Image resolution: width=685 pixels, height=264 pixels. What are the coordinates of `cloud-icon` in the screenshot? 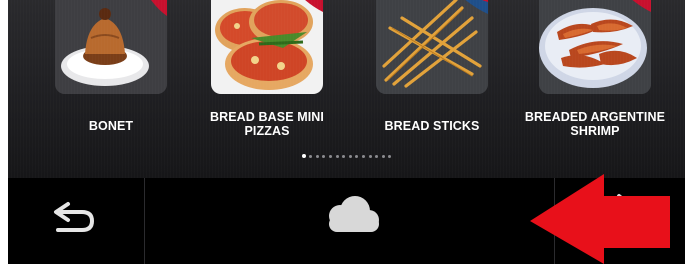 It's located at (354, 214).